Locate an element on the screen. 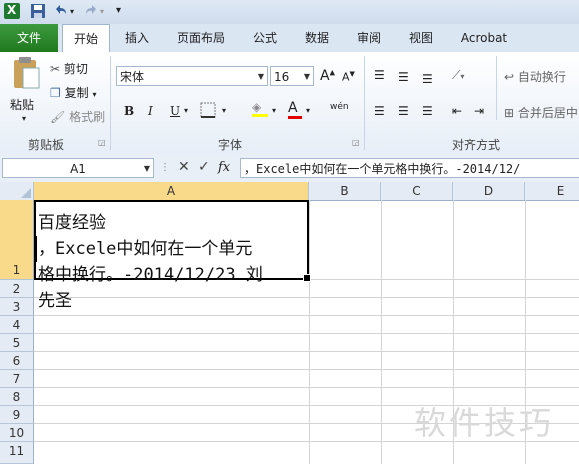 This screenshot has height=464, width=579. enter-icon: ✓ is located at coordinates (204, 167).